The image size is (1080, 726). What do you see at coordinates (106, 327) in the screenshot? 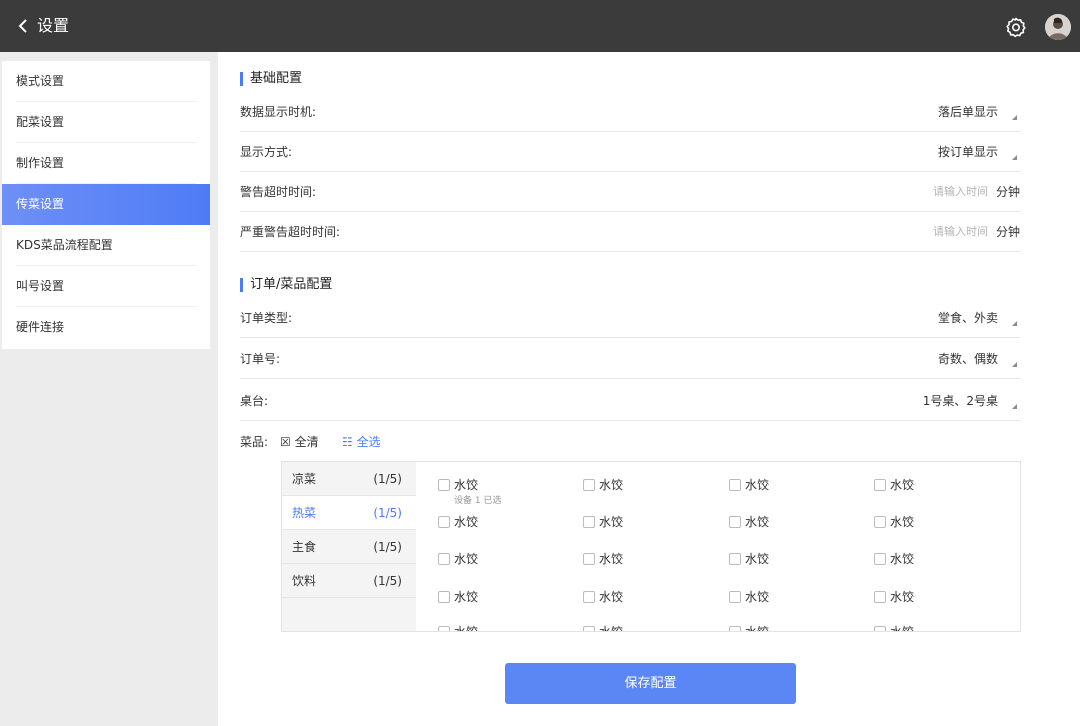
I see `sidebar-item-hardware: 硬件连接` at bounding box center [106, 327].